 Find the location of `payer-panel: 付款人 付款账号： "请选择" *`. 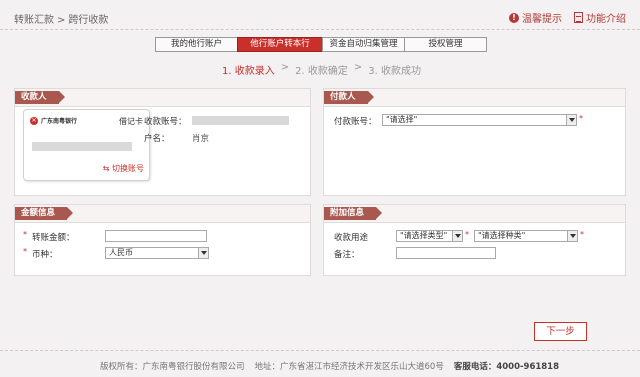

payer-panel: 付款人 付款账号： "请选择" * is located at coordinates (474, 142).